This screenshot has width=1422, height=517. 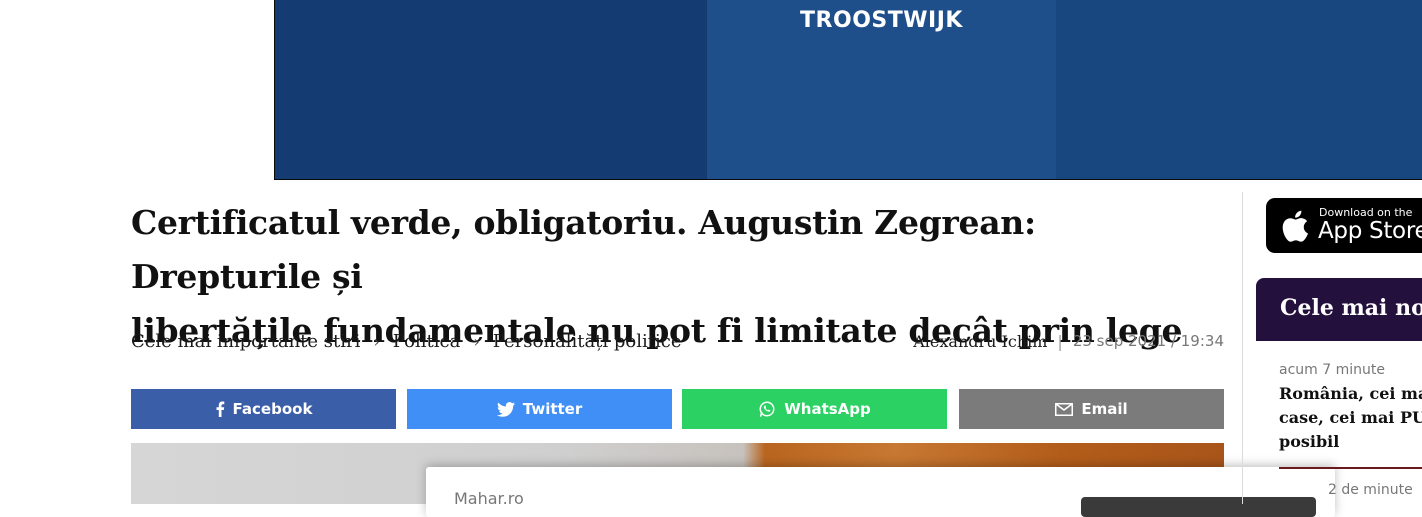 What do you see at coordinates (552, 409) in the screenshot?
I see `share-twitter-label: Twitter` at bounding box center [552, 409].